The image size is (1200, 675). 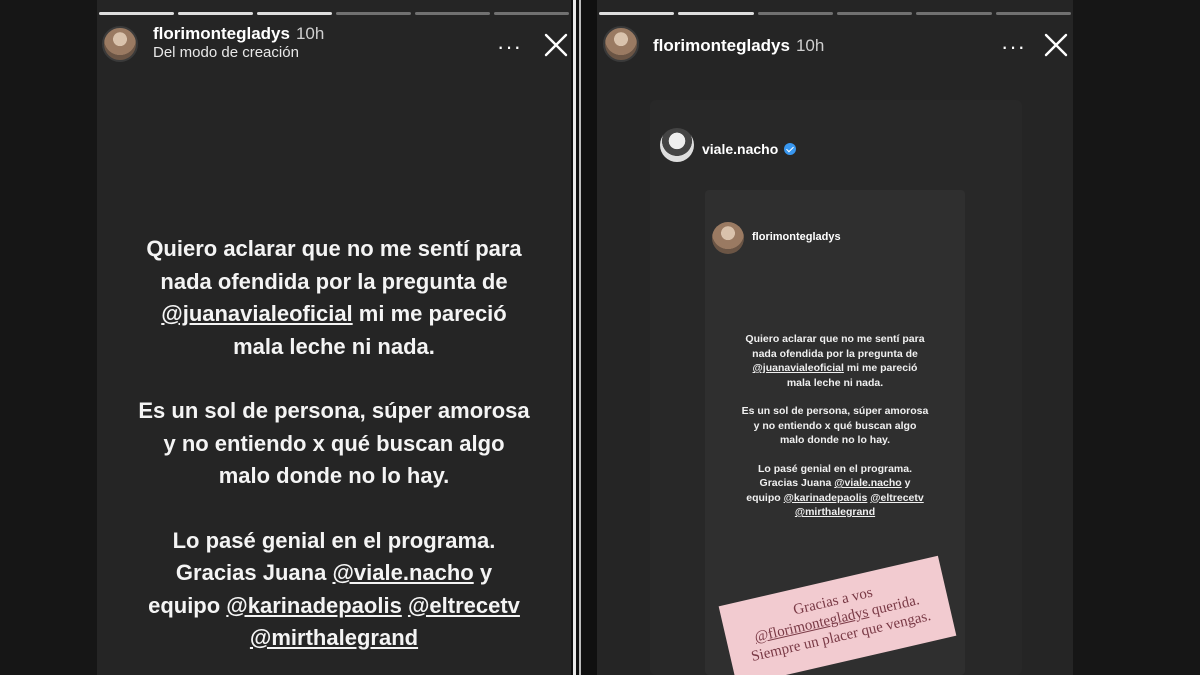 I want to click on reposter-username: viale.nacho, so click(x=749, y=149).